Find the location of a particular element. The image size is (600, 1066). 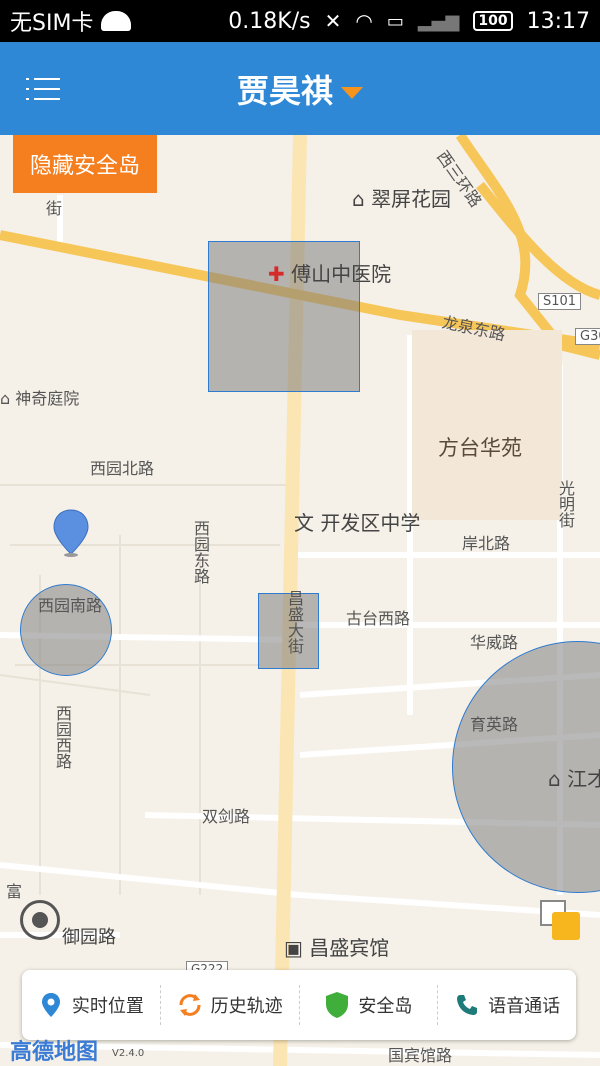

safe-island-button: 安全岛 is located at coordinates (369, 1005).